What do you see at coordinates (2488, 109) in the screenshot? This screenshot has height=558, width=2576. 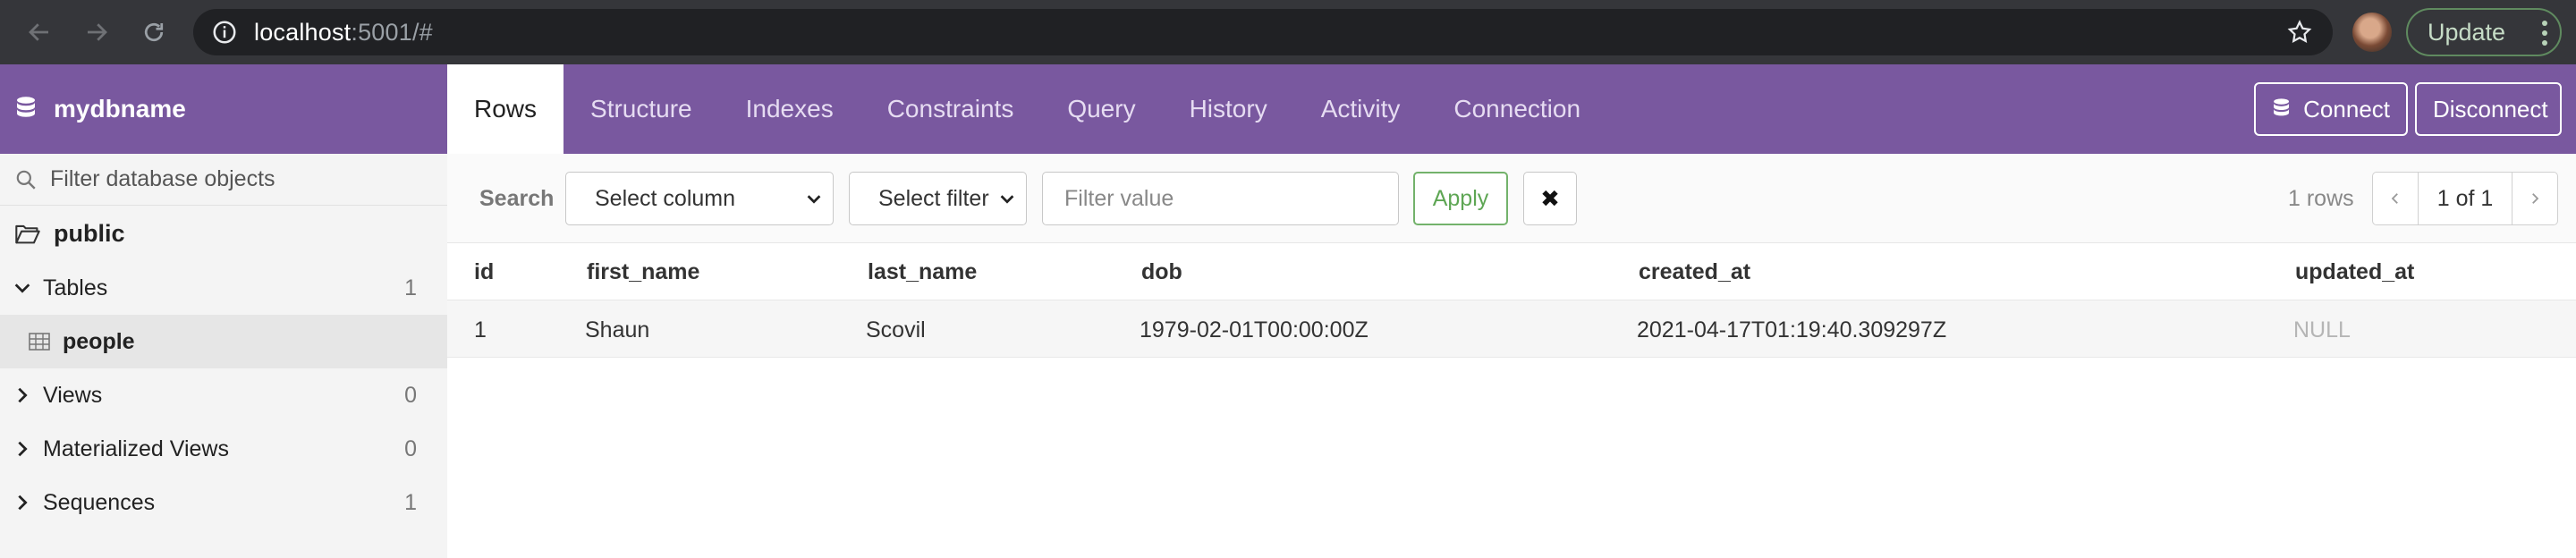 I see `disconnect-button: Disconnect` at bounding box center [2488, 109].